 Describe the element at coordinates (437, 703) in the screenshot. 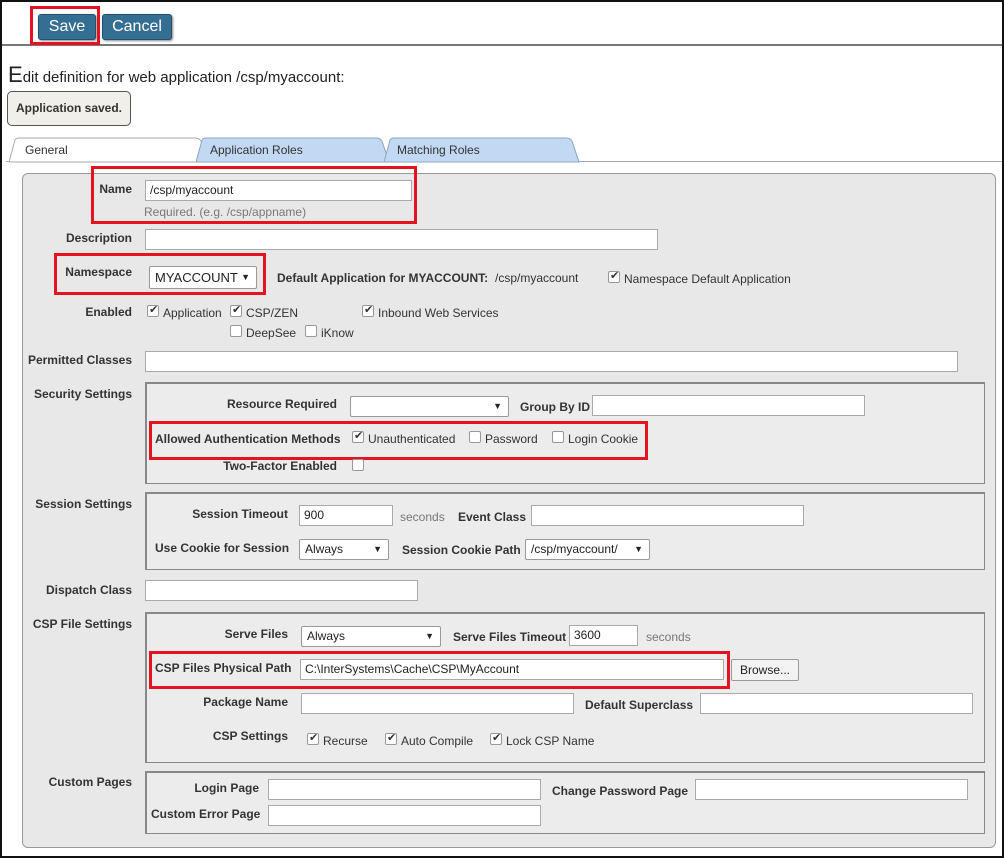

I see `package-name-input` at that location.